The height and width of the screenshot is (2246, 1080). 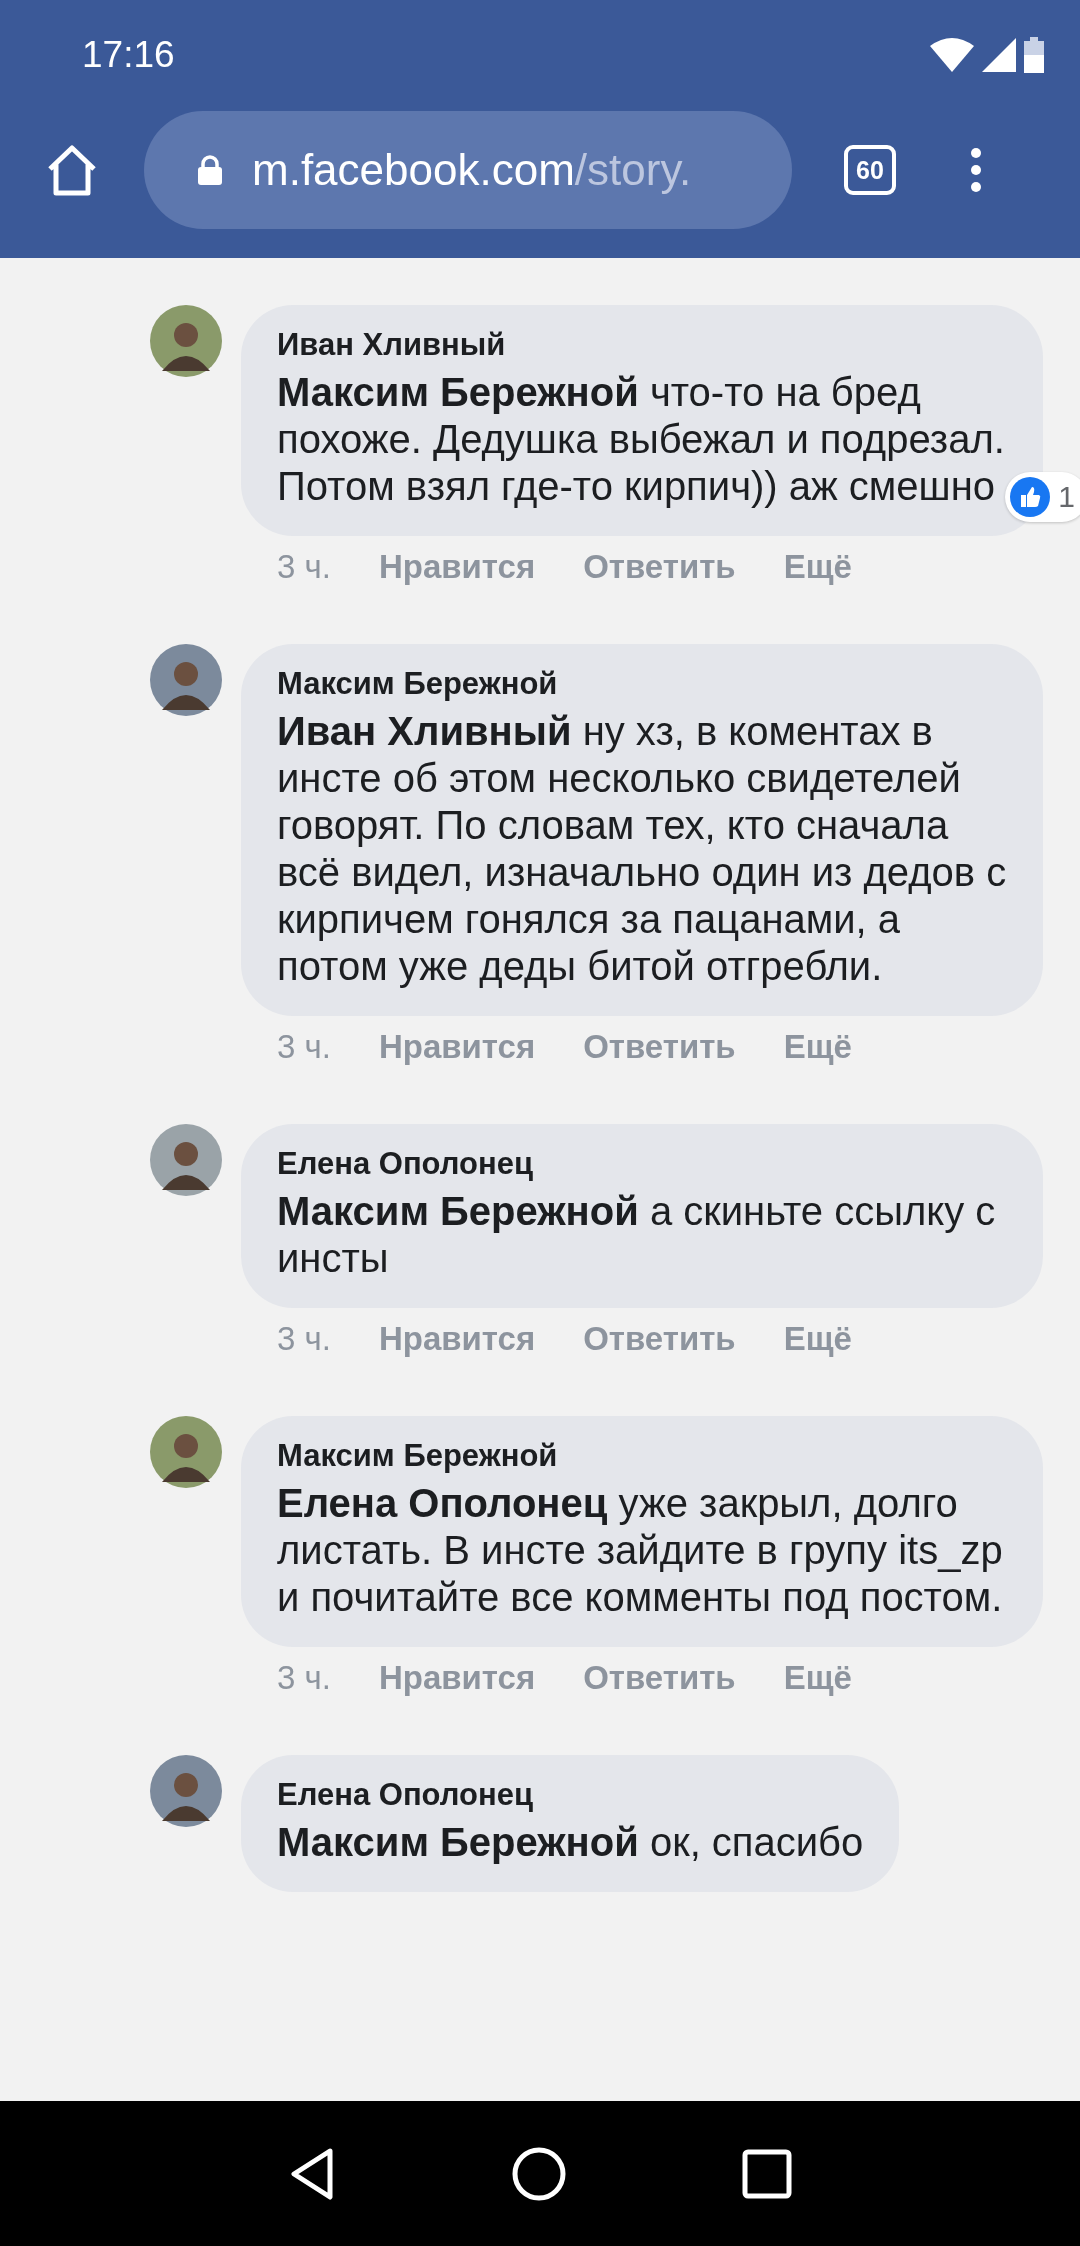 I want to click on comment-author: Иван Хливный, so click(x=642, y=345).